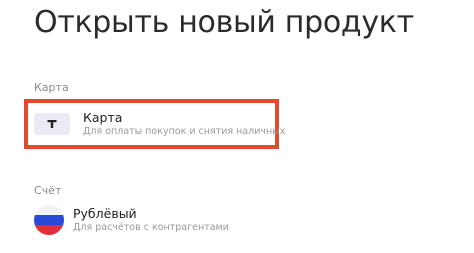  What do you see at coordinates (51, 87) in the screenshot?
I see `section-label-card: Карта` at bounding box center [51, 87].